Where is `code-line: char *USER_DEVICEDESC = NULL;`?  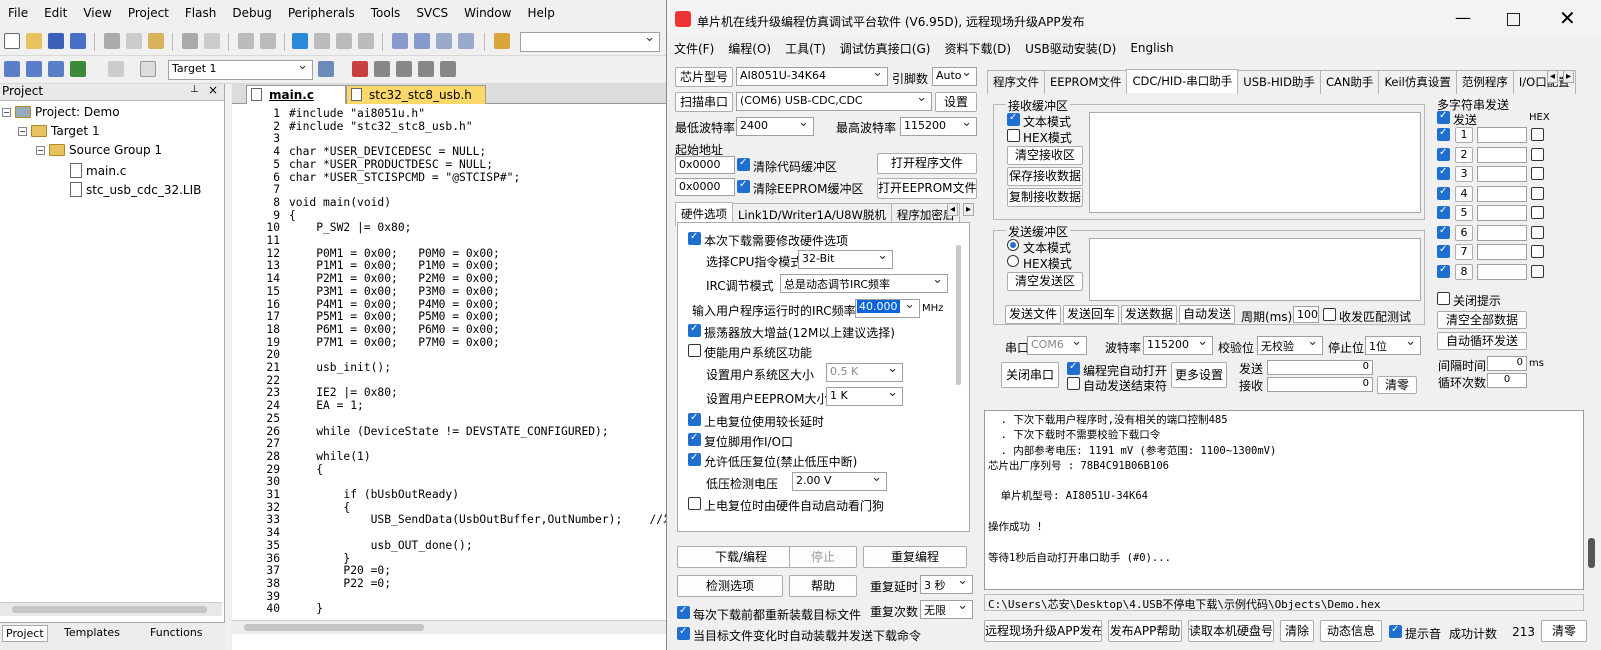 code-line: char *USER_DEVICEDESC = NULL; is located at coordinates (387, 152).